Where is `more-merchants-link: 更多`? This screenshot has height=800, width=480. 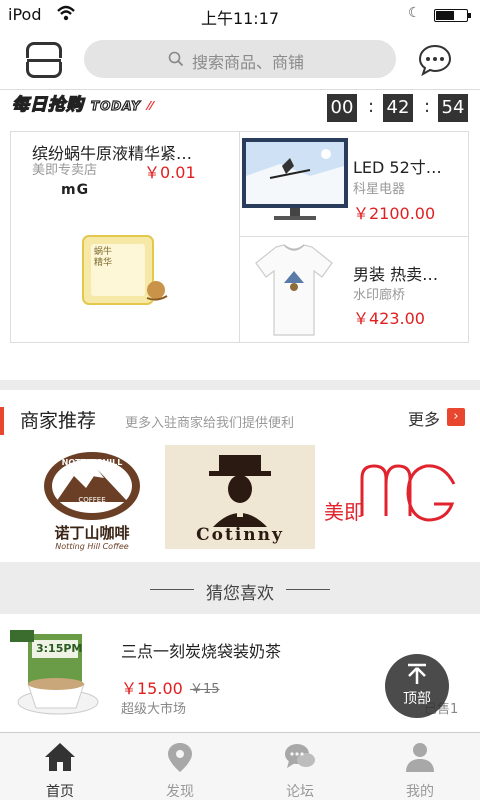
more-merchants-link: 更多 is located at coordinates (424, 418).